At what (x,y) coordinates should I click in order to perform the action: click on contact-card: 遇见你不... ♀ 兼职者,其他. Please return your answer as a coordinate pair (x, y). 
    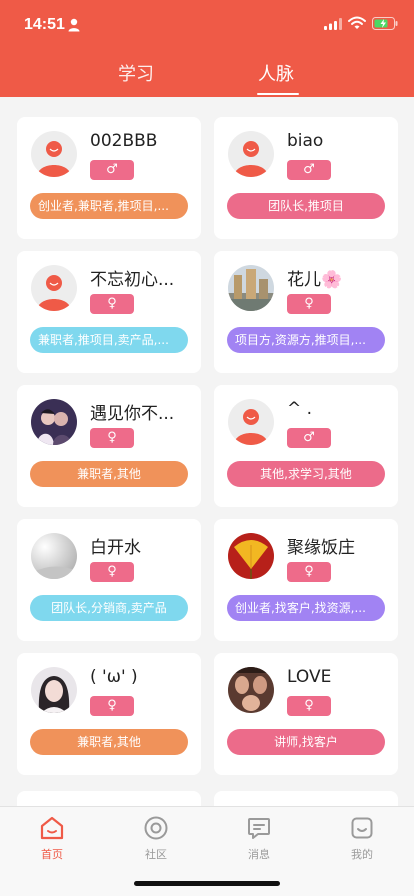
    Looking at the image, I should click on (109, 446).